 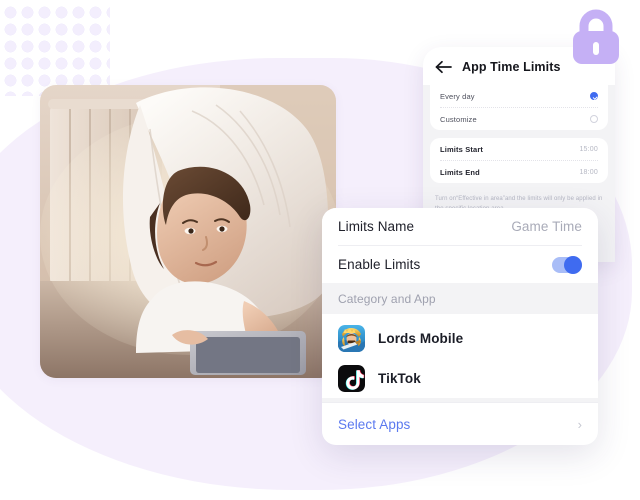 I want to click on schedule-option-label: Customize, so click(x=458, y=119).